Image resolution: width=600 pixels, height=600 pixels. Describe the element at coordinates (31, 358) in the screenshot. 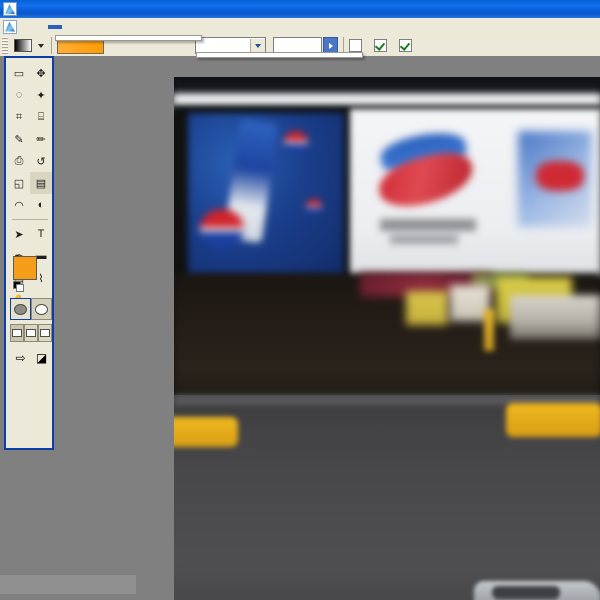

I see `jump-to-buttons: ⇨ ◪` at that location.